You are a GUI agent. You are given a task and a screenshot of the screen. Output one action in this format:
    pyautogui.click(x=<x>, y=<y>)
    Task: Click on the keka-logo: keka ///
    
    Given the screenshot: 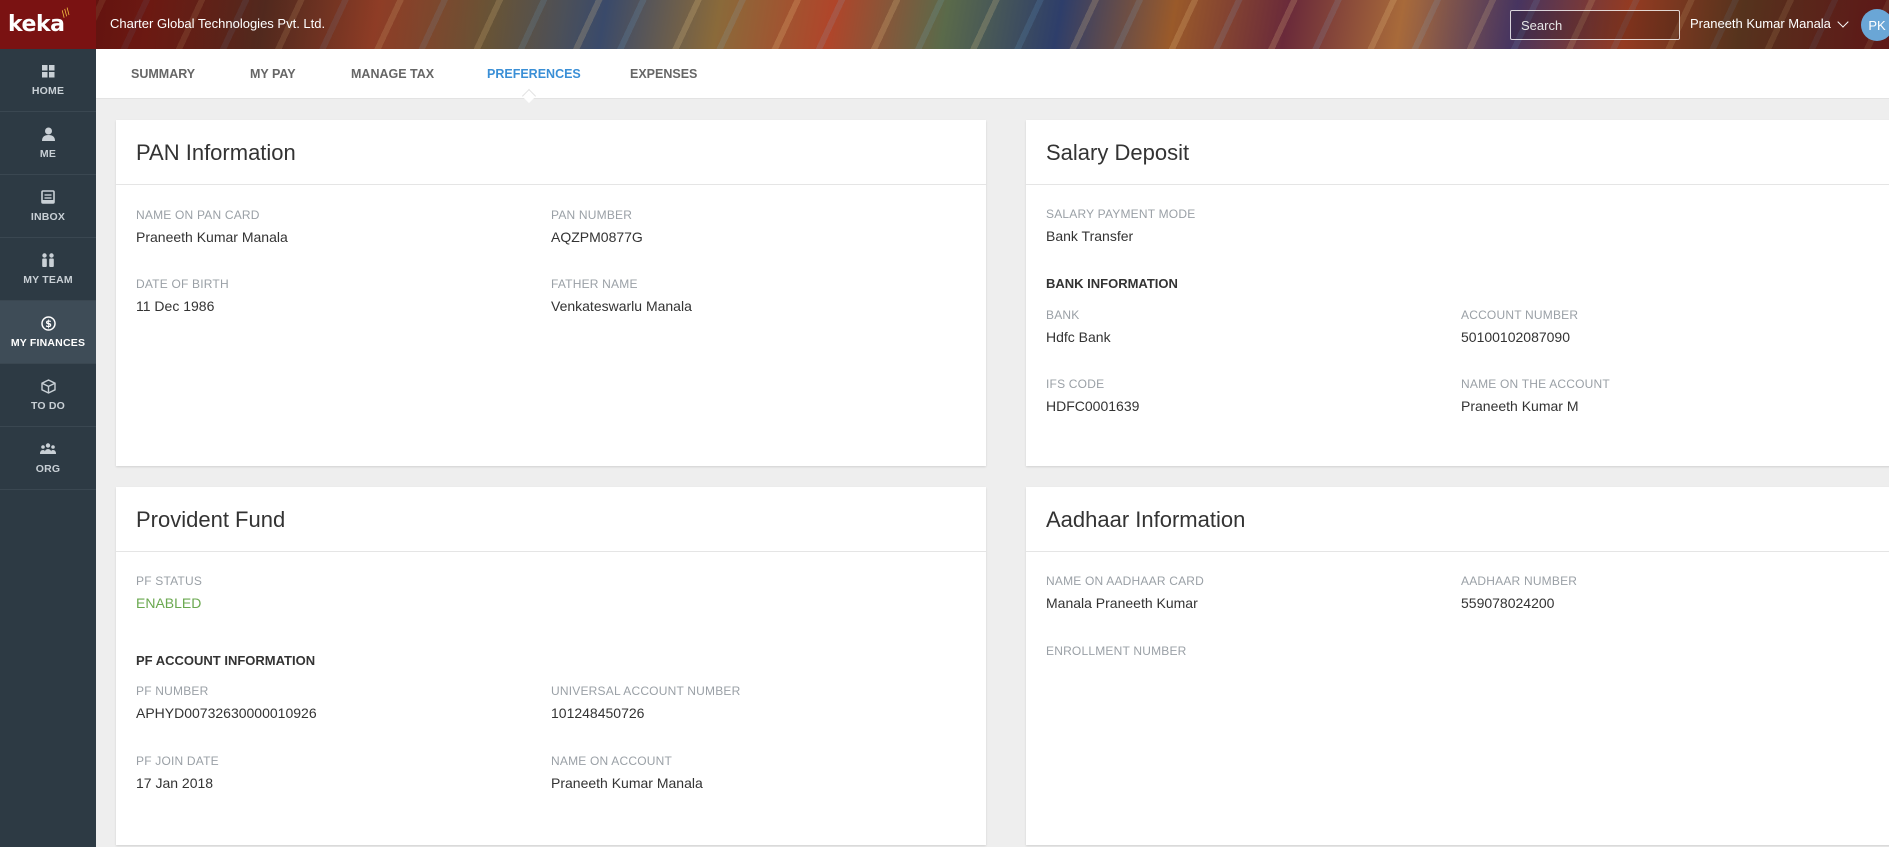 What is the action you would take?
    pyautogui.click(x=48, y=24)
    